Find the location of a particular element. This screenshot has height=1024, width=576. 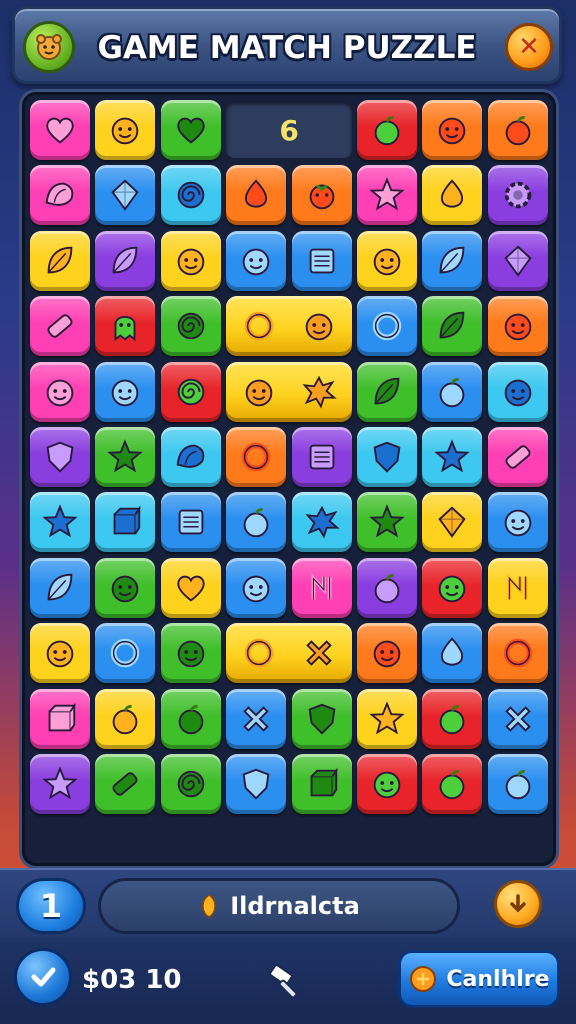

tile-red-spiral is located at coordinates (190, 391).